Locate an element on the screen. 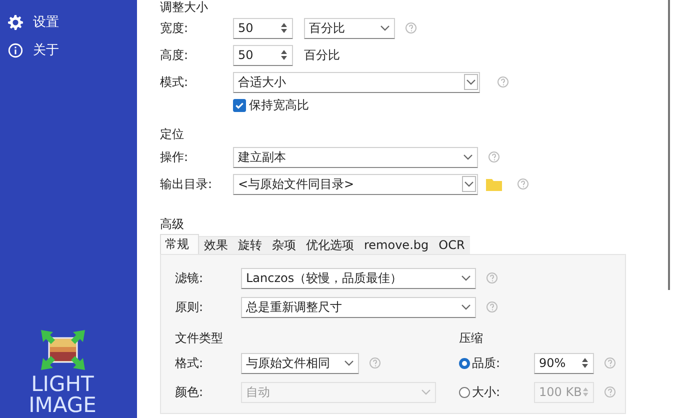 The width and height of the screenshot is (676, 418). field-label: 宽度: is located at coordinates (175, 28).